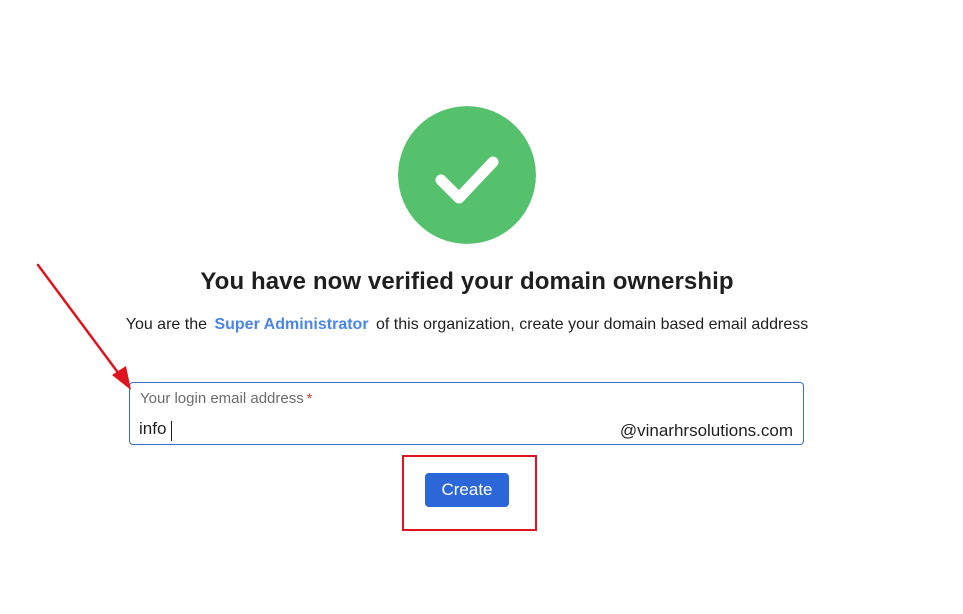 This screenshot has width=963, height=614. I want to click on email-username-input, so click(369, 429).